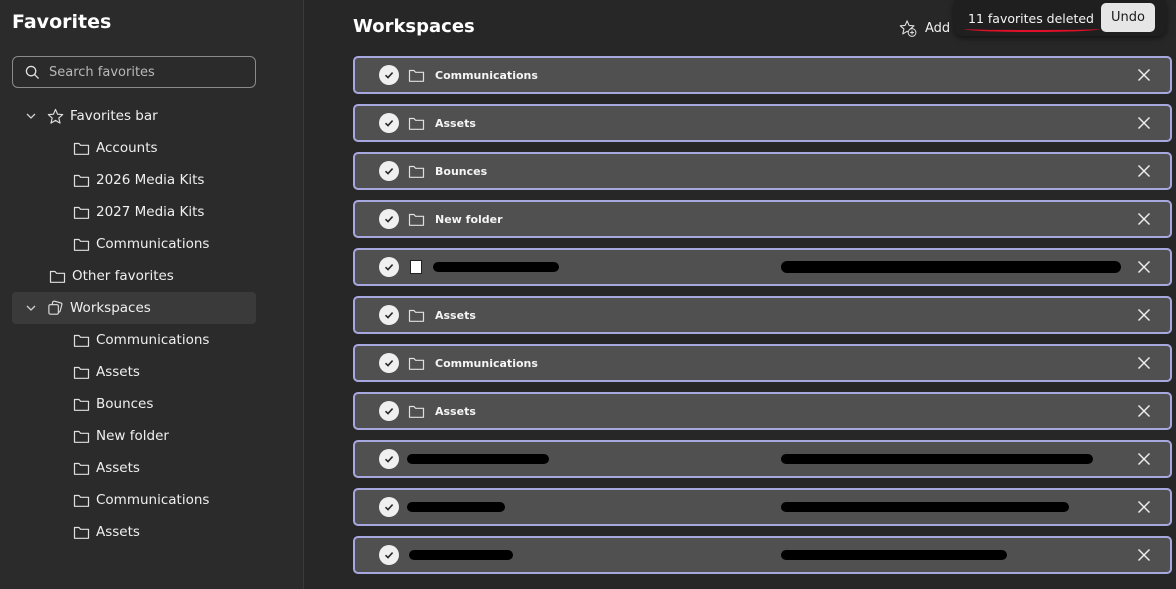 The image size is (1176, 589). What do you see at coordinates (1128, 17) in the screenshot?
I see `undo-button: Undo` at bounding box center [1128, 17].